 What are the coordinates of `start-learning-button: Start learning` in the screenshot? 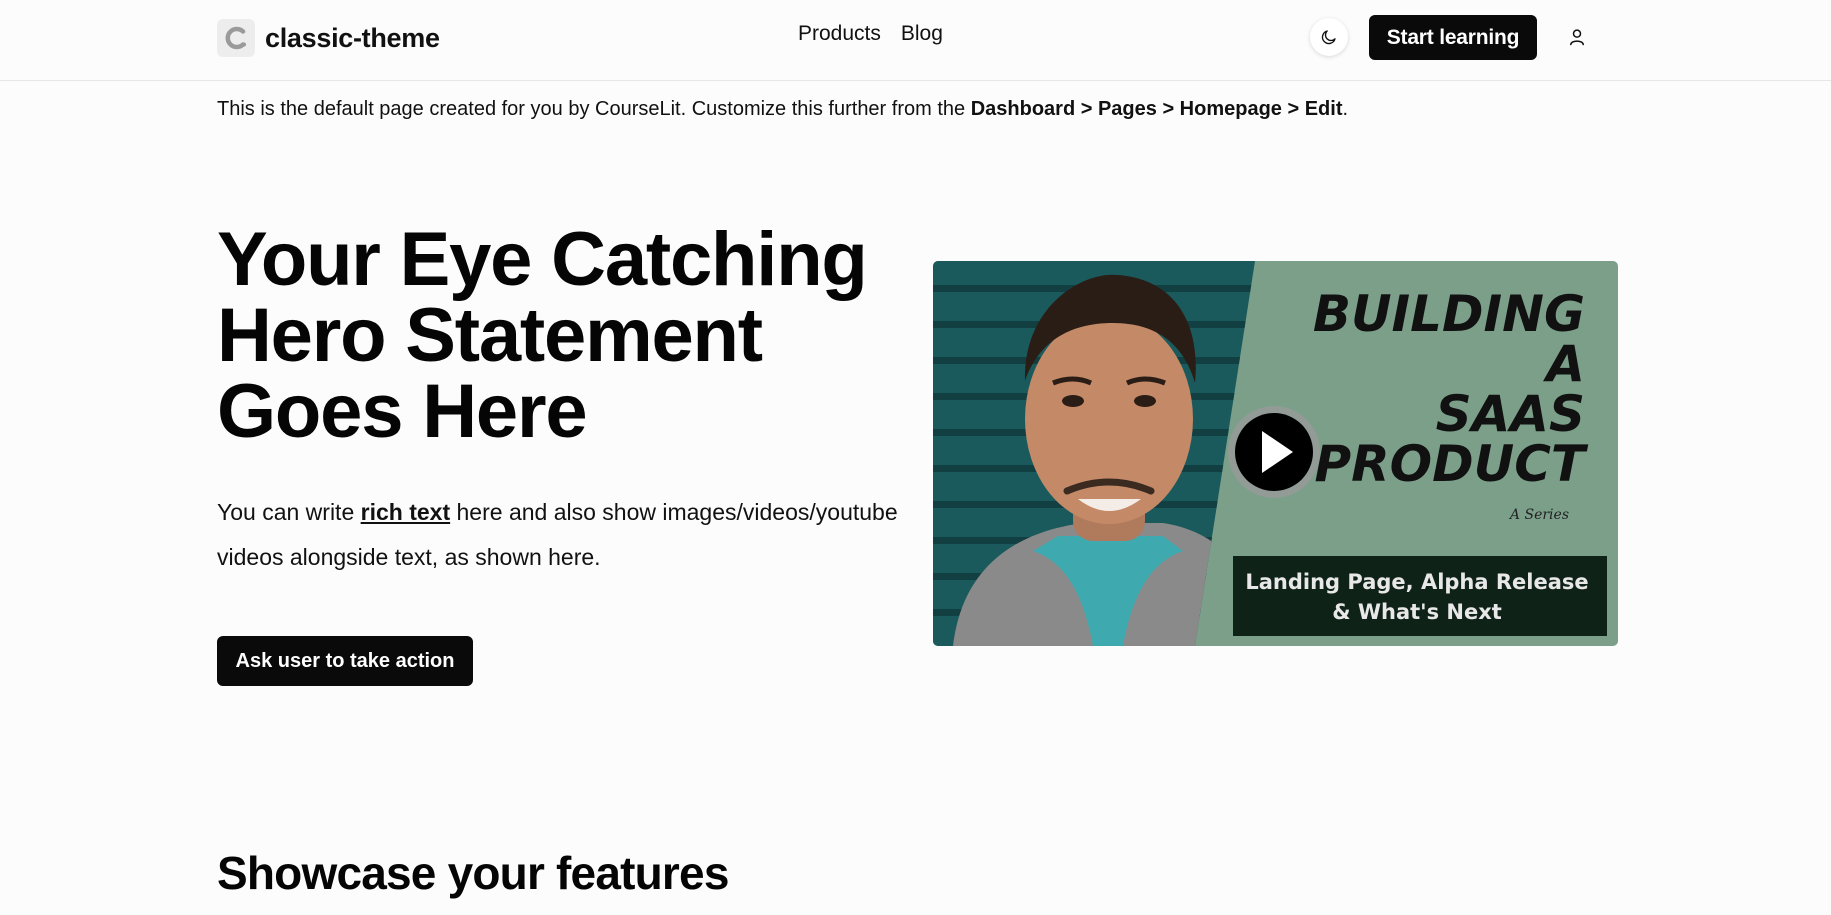 It's located at (1453, 37).